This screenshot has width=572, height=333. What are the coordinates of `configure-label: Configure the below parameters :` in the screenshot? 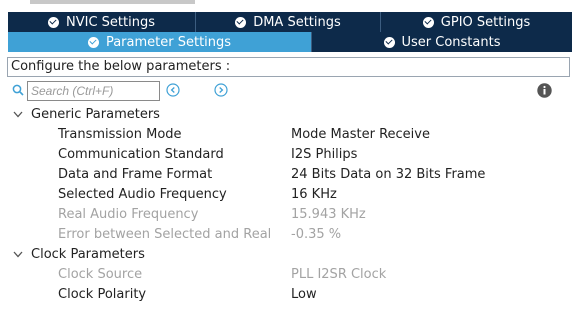 It's located at (288, 67).